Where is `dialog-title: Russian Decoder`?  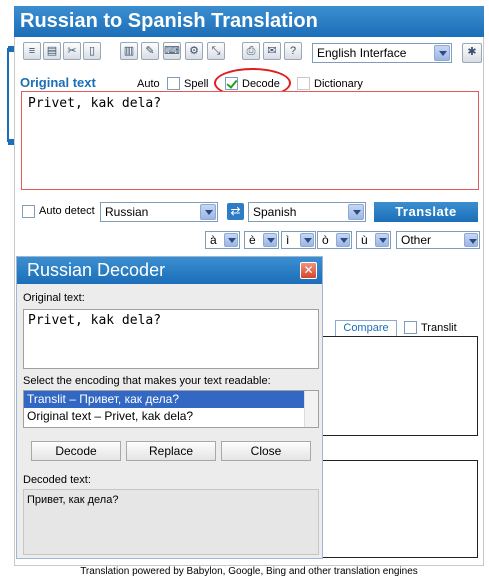
dialog-title: Russian Decoder is located at coordinates (169, 270).